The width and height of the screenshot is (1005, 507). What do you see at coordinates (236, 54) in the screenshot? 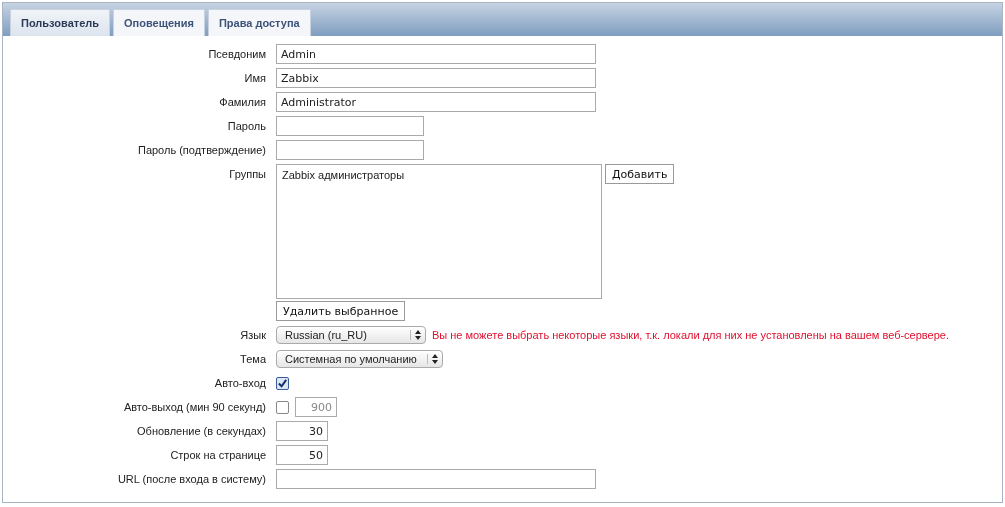
I see `field-label: Псевдоним` at bounding box center [236, 54].